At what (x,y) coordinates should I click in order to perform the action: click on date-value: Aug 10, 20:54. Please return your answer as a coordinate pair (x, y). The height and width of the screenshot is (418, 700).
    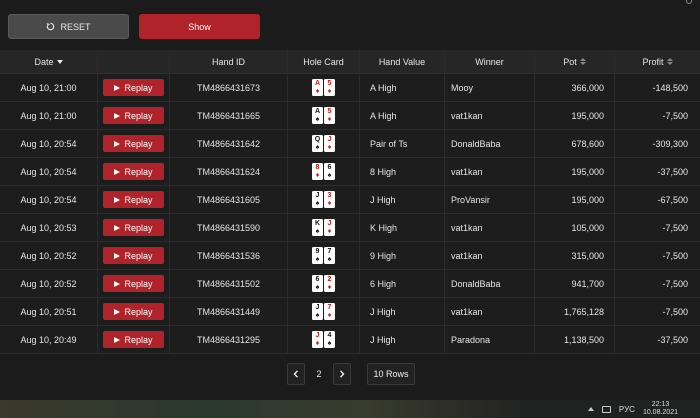
    Looking at the image, I should click on (48, 171).